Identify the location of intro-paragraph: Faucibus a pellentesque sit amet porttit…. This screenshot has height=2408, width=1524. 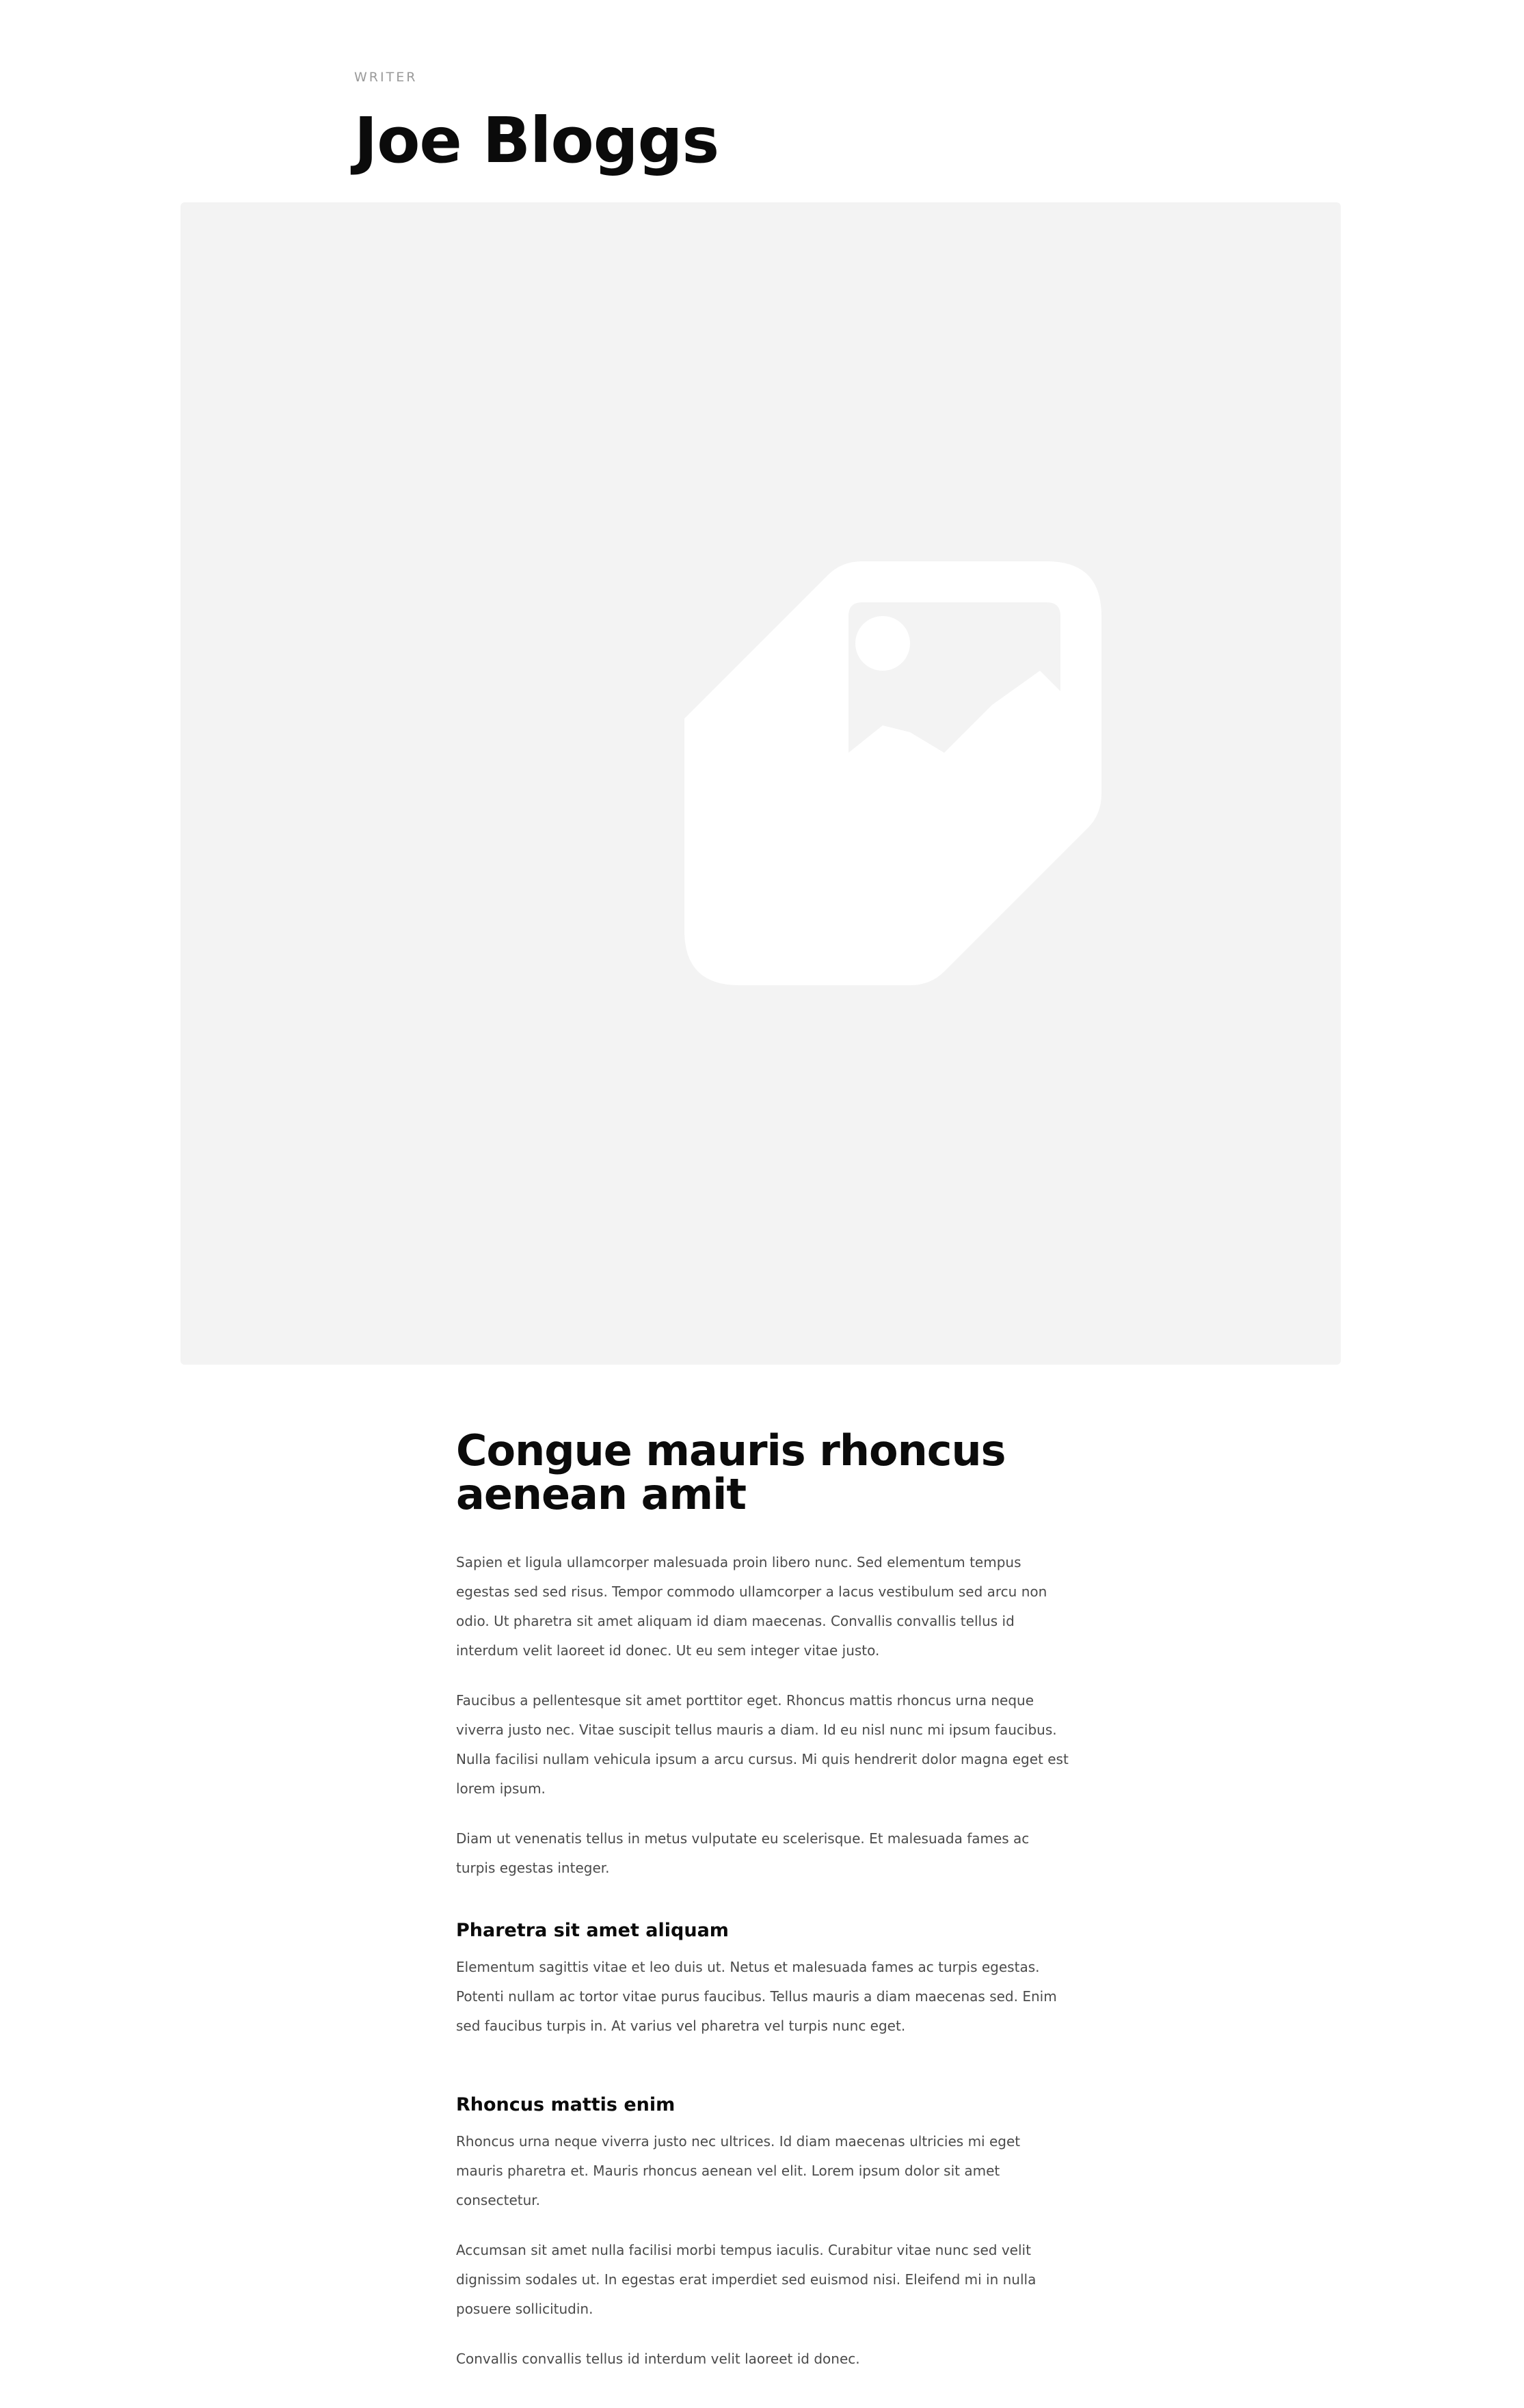
(763, 1744).